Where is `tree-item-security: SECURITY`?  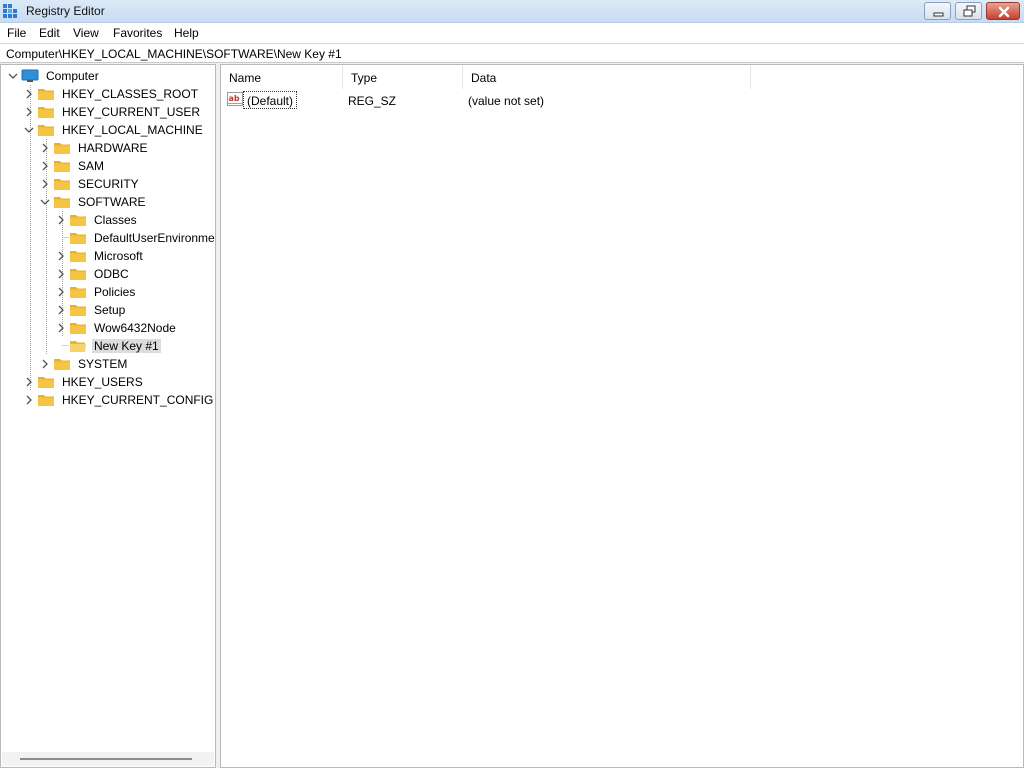
tree-item-security: SECURITY is located at coordinates (127, 184).